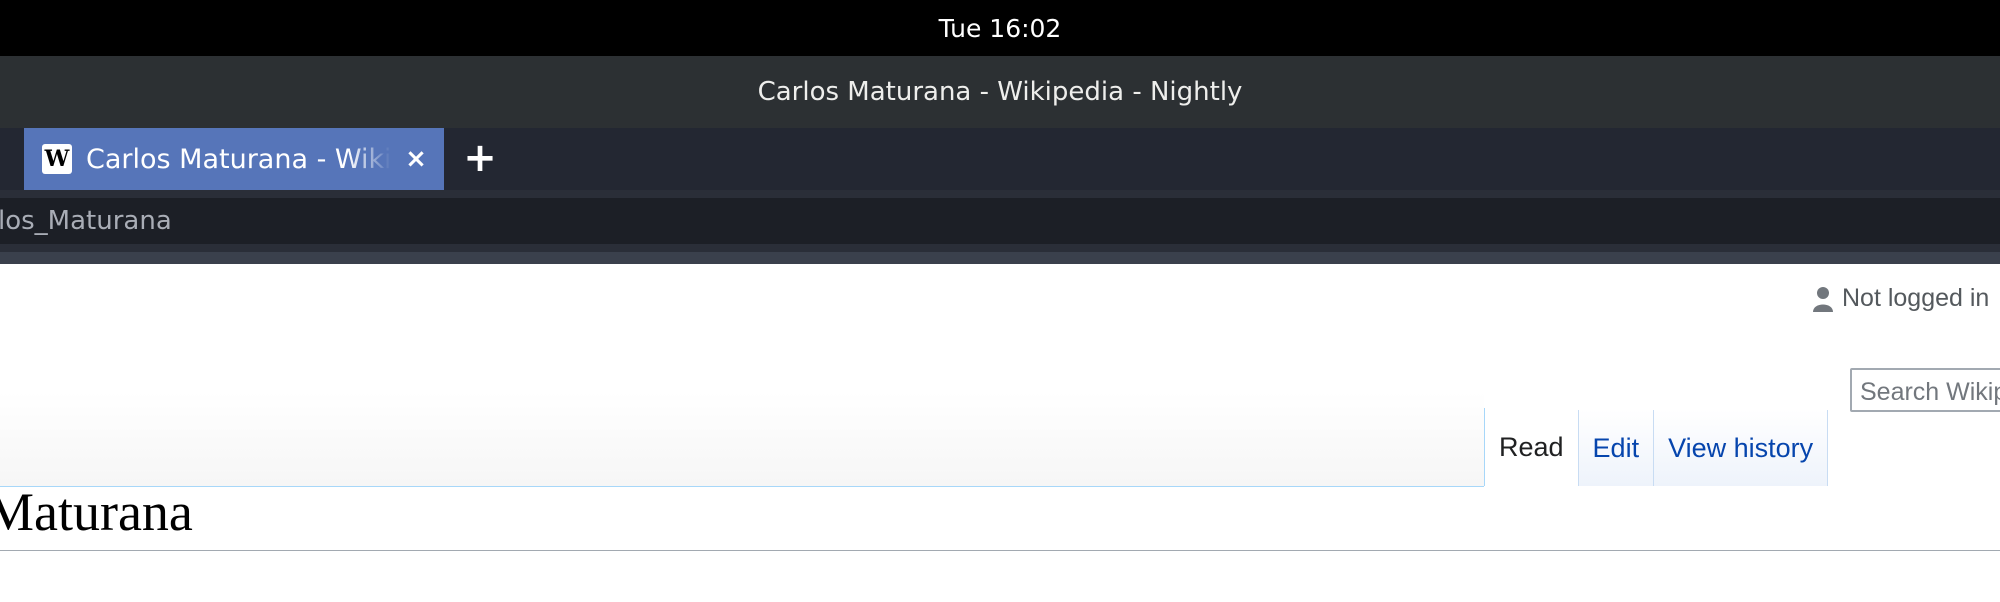 Image resolution: width=2000 pixels, height=602 pixels. Describe the element at coordinates (416, 159) in the screenshot. I see `close-tab-icon: ×` at that location.